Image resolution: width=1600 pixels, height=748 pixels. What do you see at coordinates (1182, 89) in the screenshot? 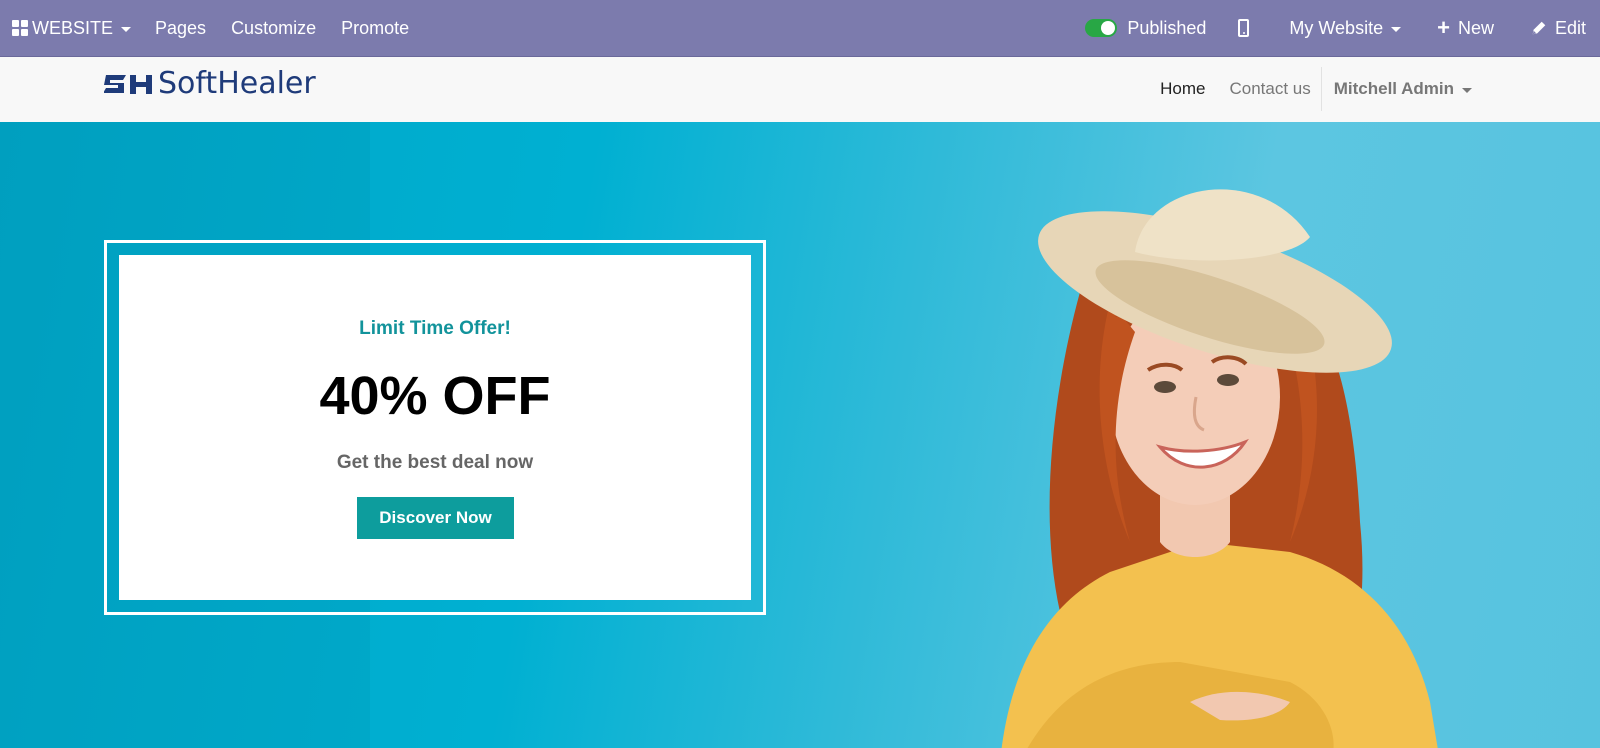
I see `nav-home: Home` at bounding box center [1182, 89].